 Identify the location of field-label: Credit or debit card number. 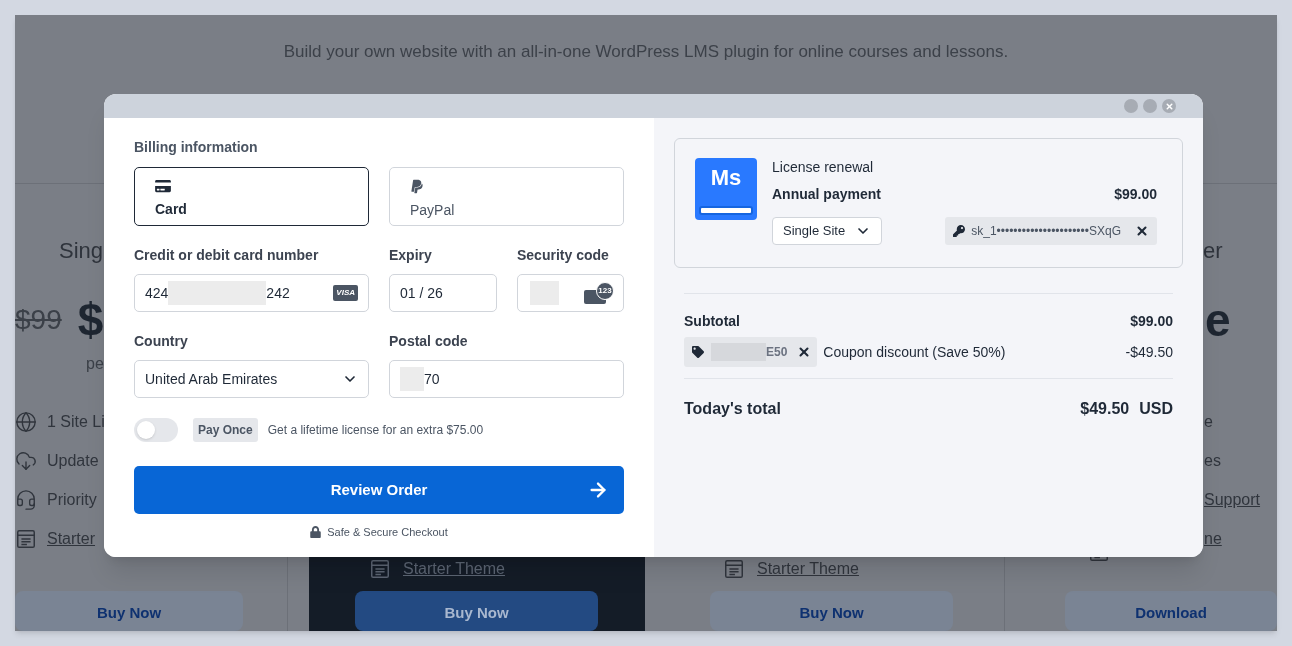
(227, 255).